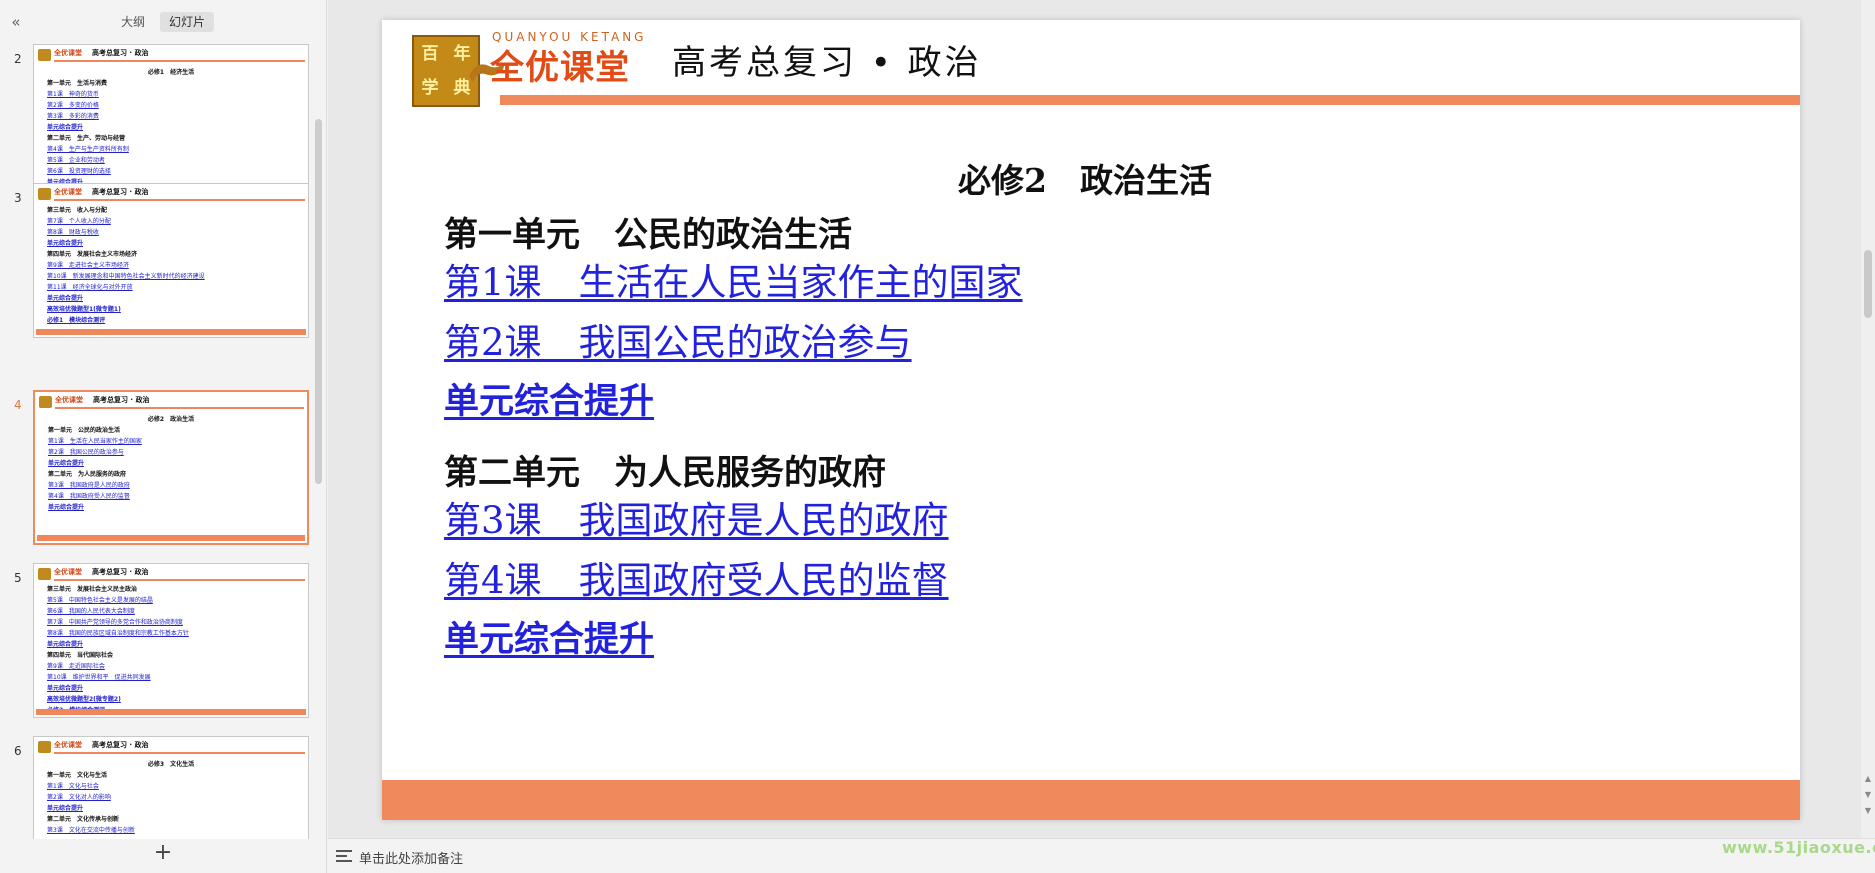 The image size is (1875, 873). I want to click on thumb-lesson-link: 第4课 我国政府受人民的监督, so click(89, 496).